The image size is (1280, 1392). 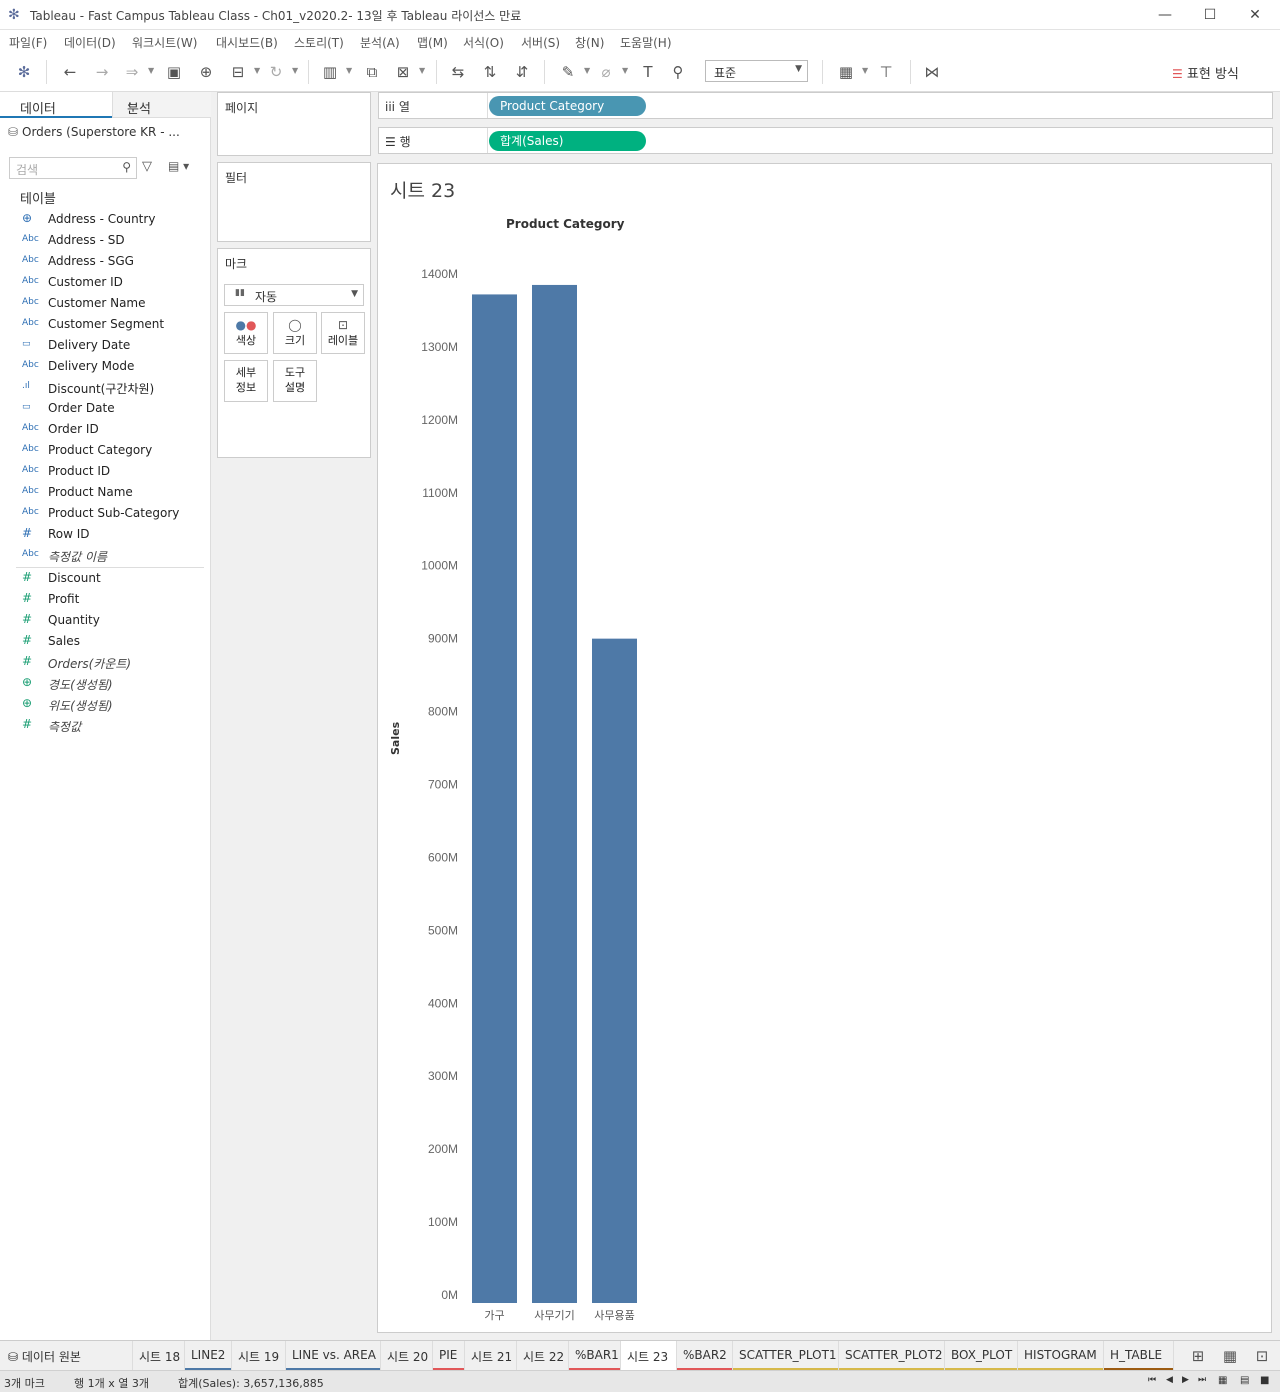 I want to click on field-item: Abc Order ID, so click(x=105, y=430).